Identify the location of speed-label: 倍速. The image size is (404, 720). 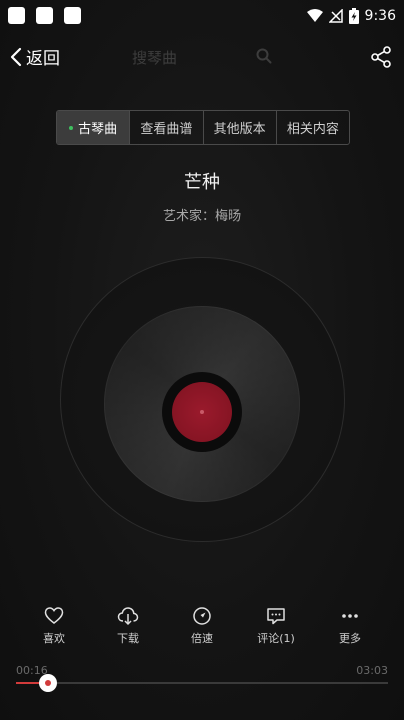
(202, 638).